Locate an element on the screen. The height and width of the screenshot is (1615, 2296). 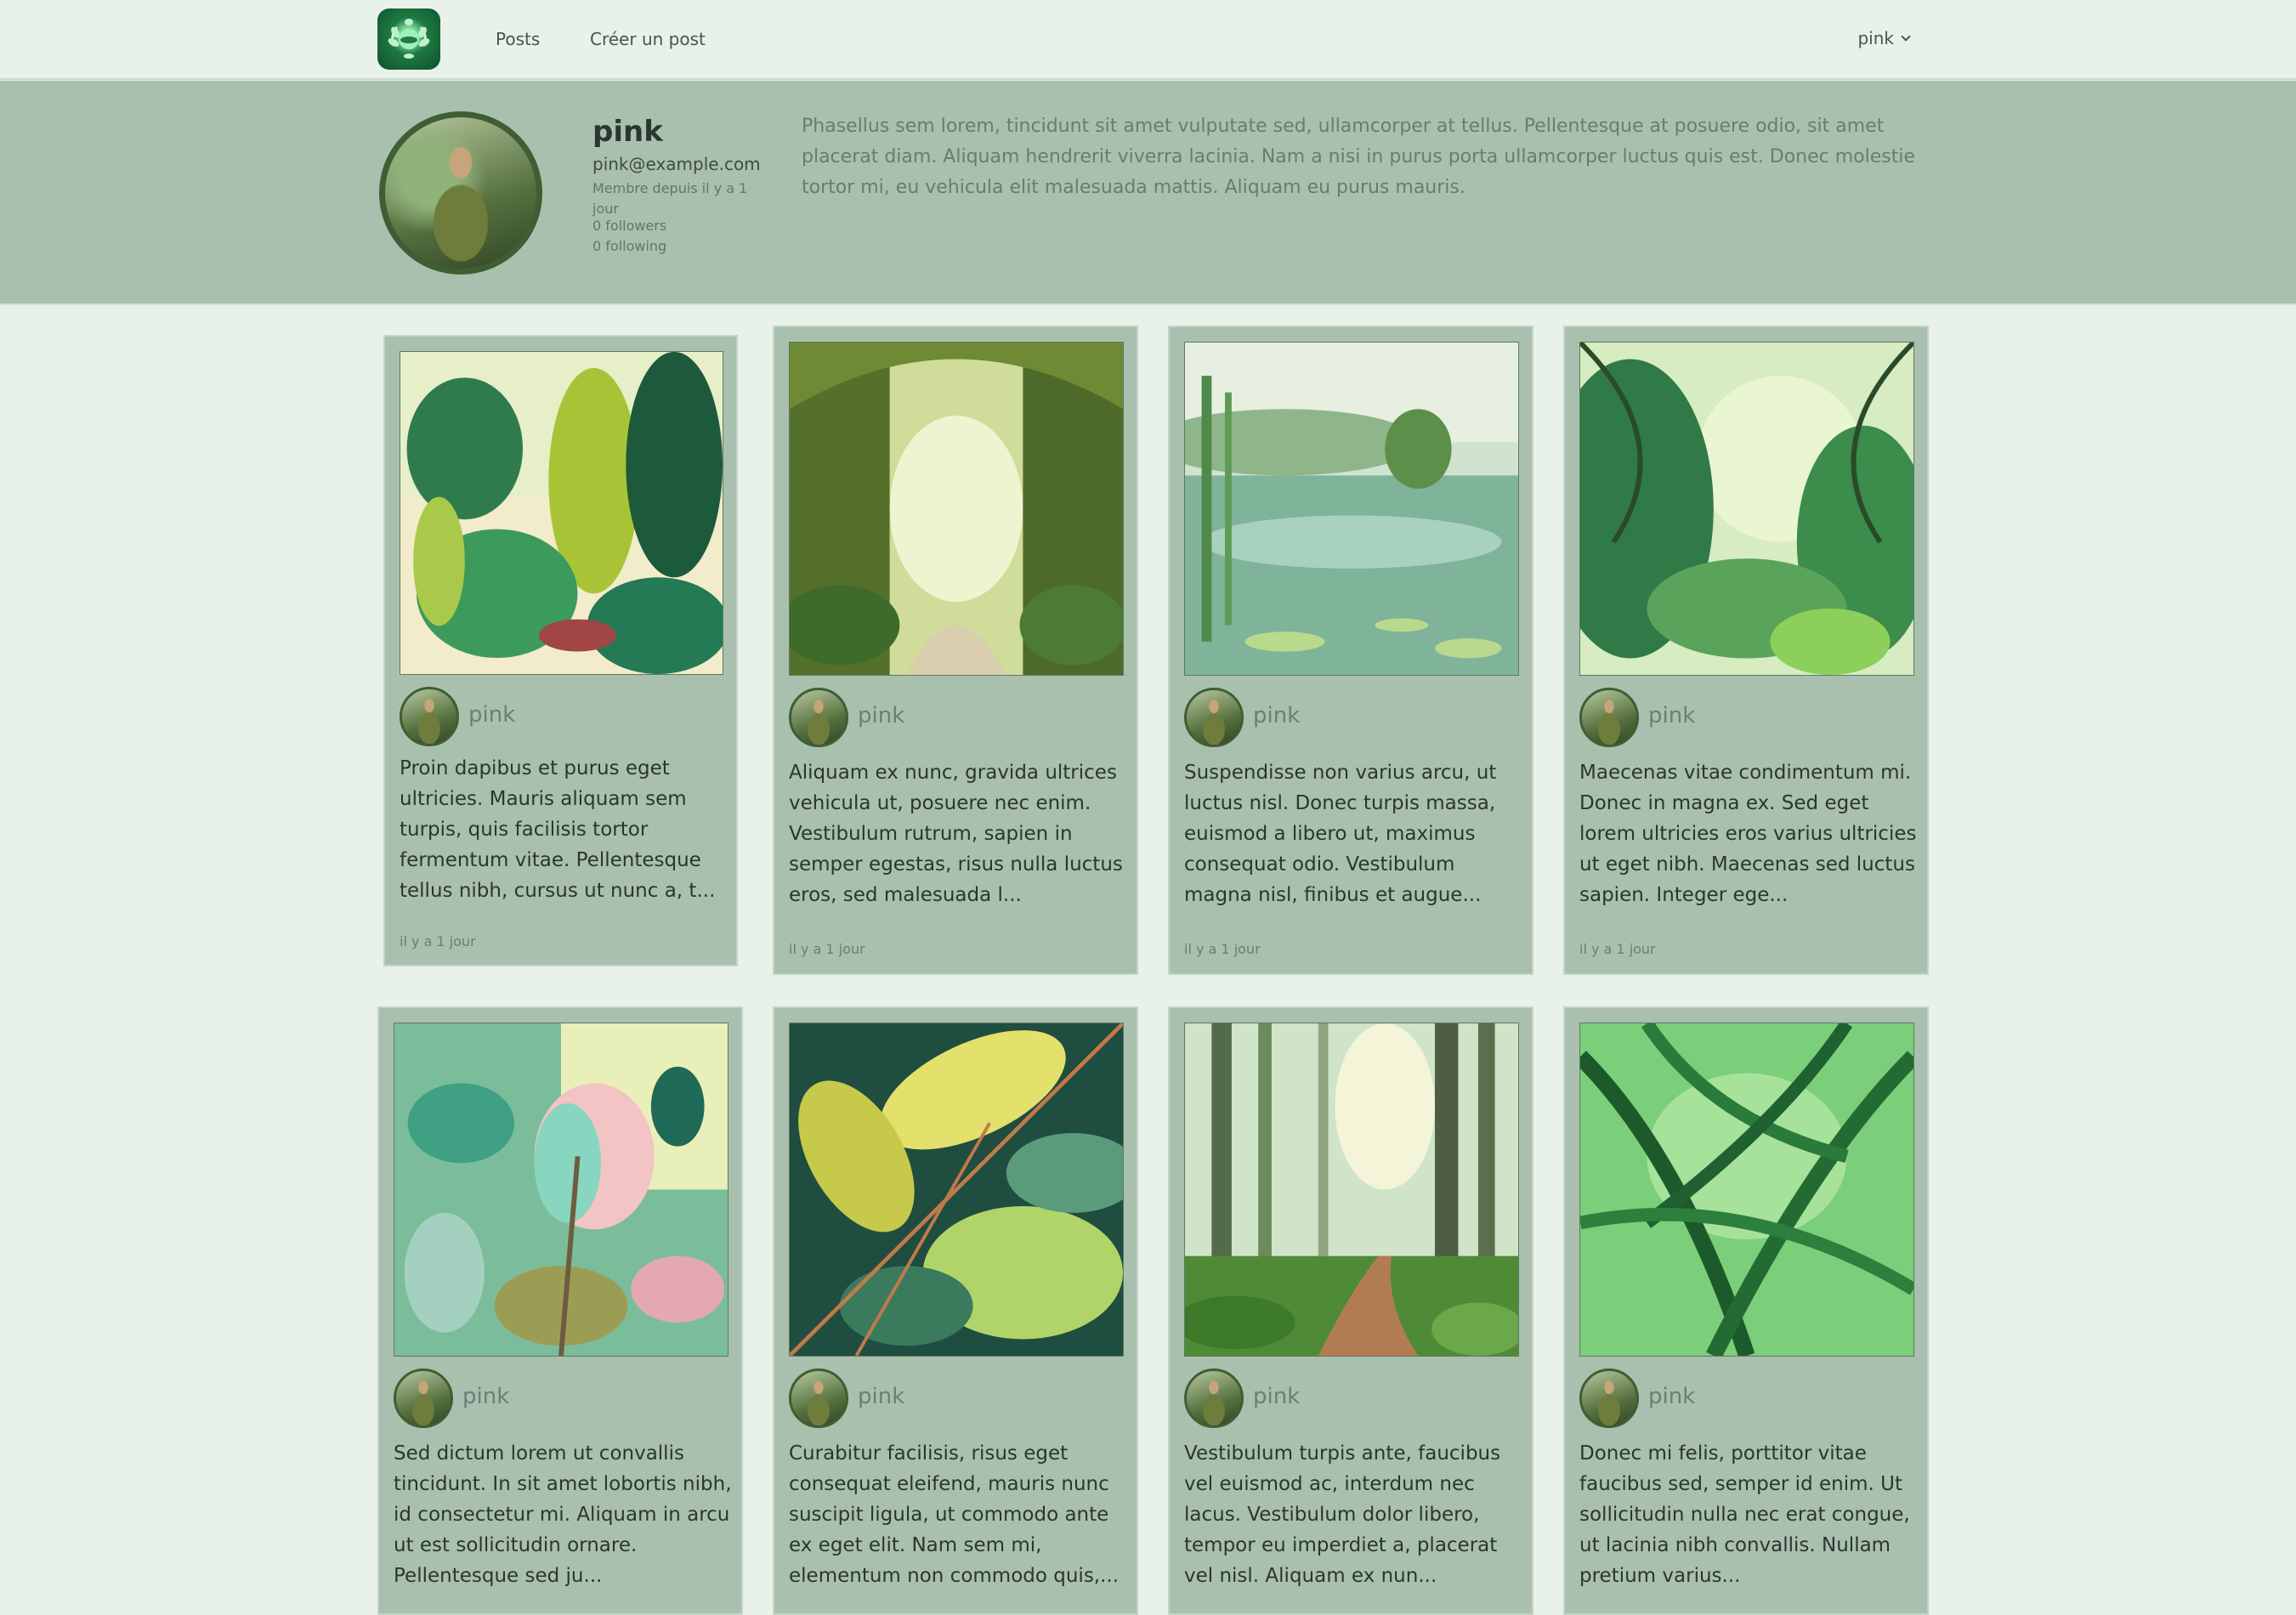
profile-following-count: 0 following is located at coordinates (629, 246).